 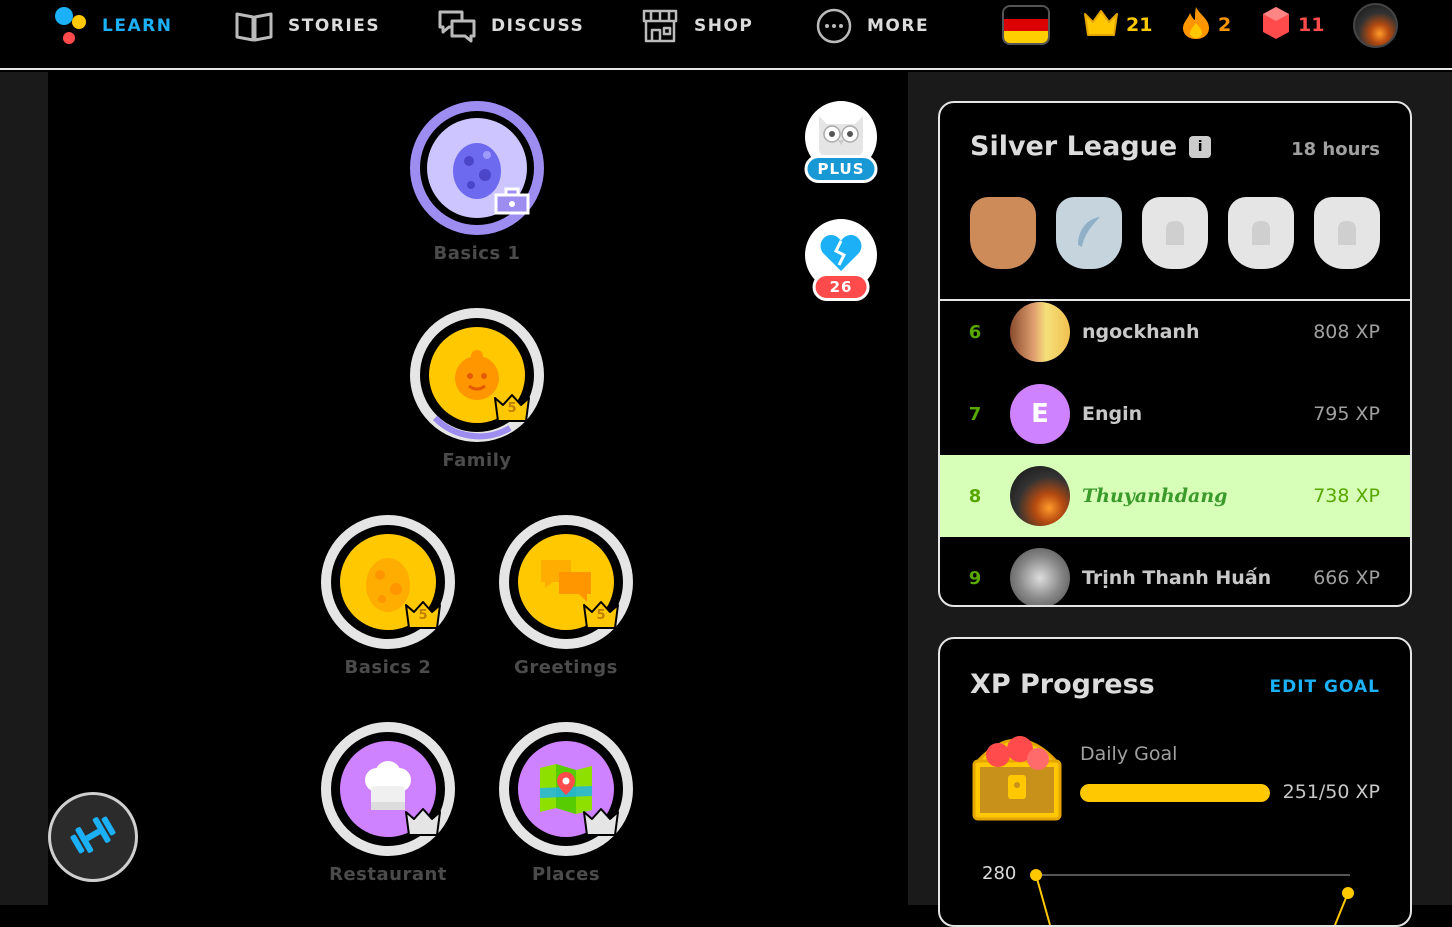 I want to click on user-xp: 795 XP, so click(x=1346, y=414).